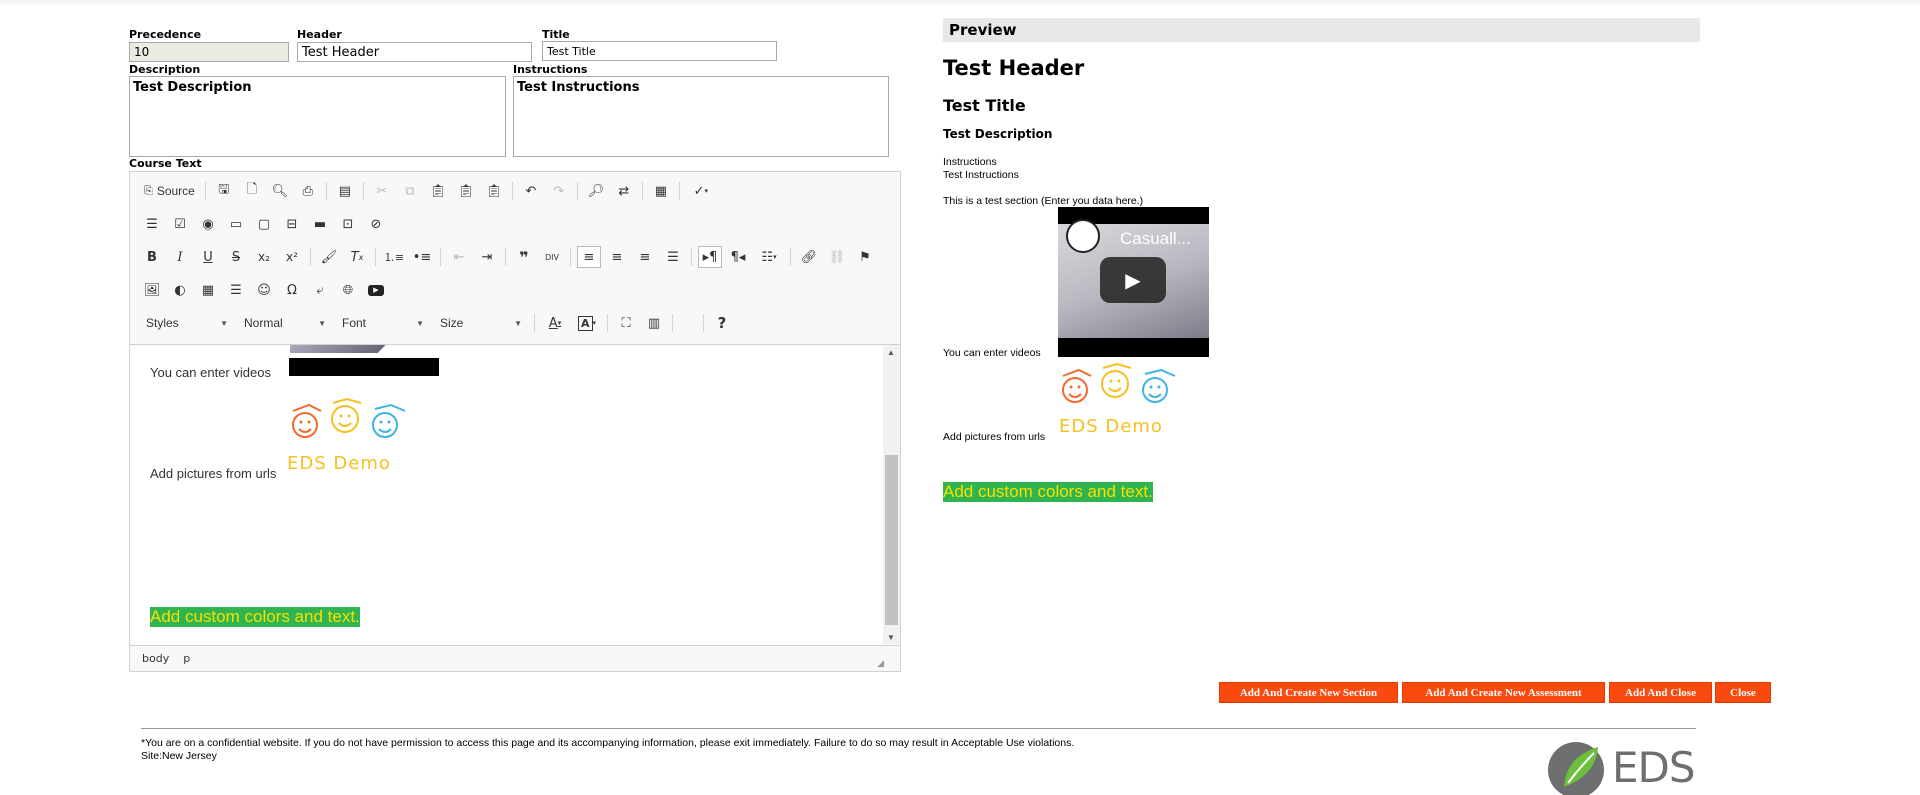 The width and height of the screenshot is (1920, 795). Describe the element at coordinates (626, 323) in the screenshot. I see `maximize-icon: ⛶` at that location.